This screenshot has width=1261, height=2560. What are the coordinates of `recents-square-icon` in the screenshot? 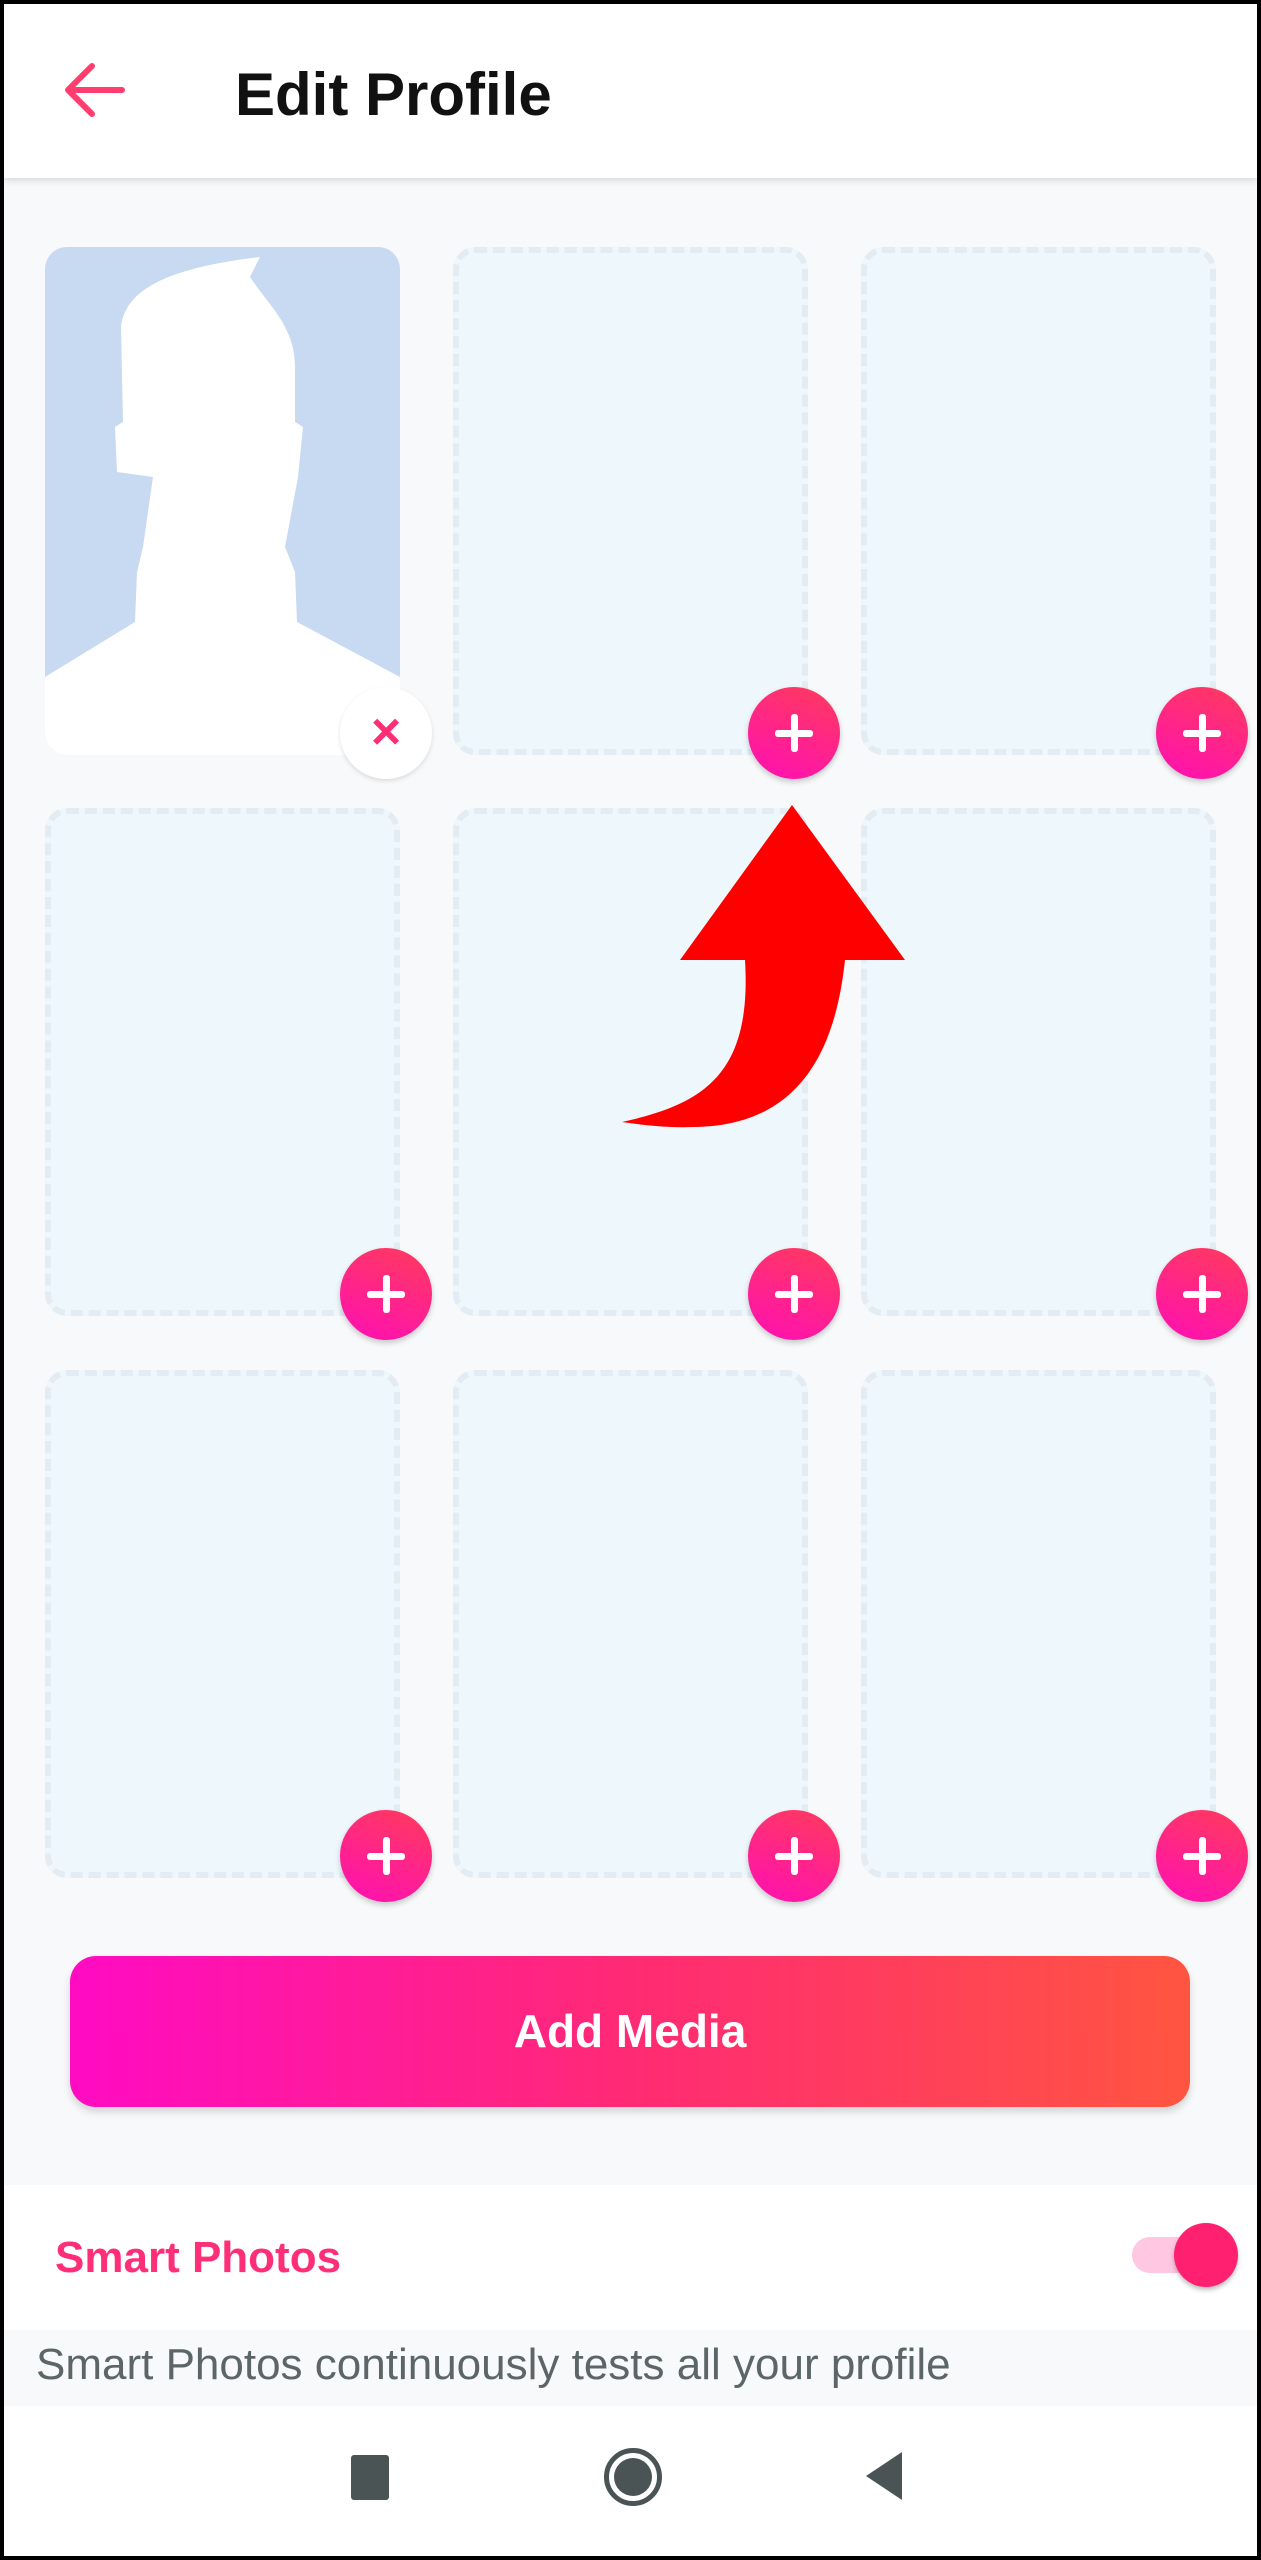 It's located at (370, 2477).